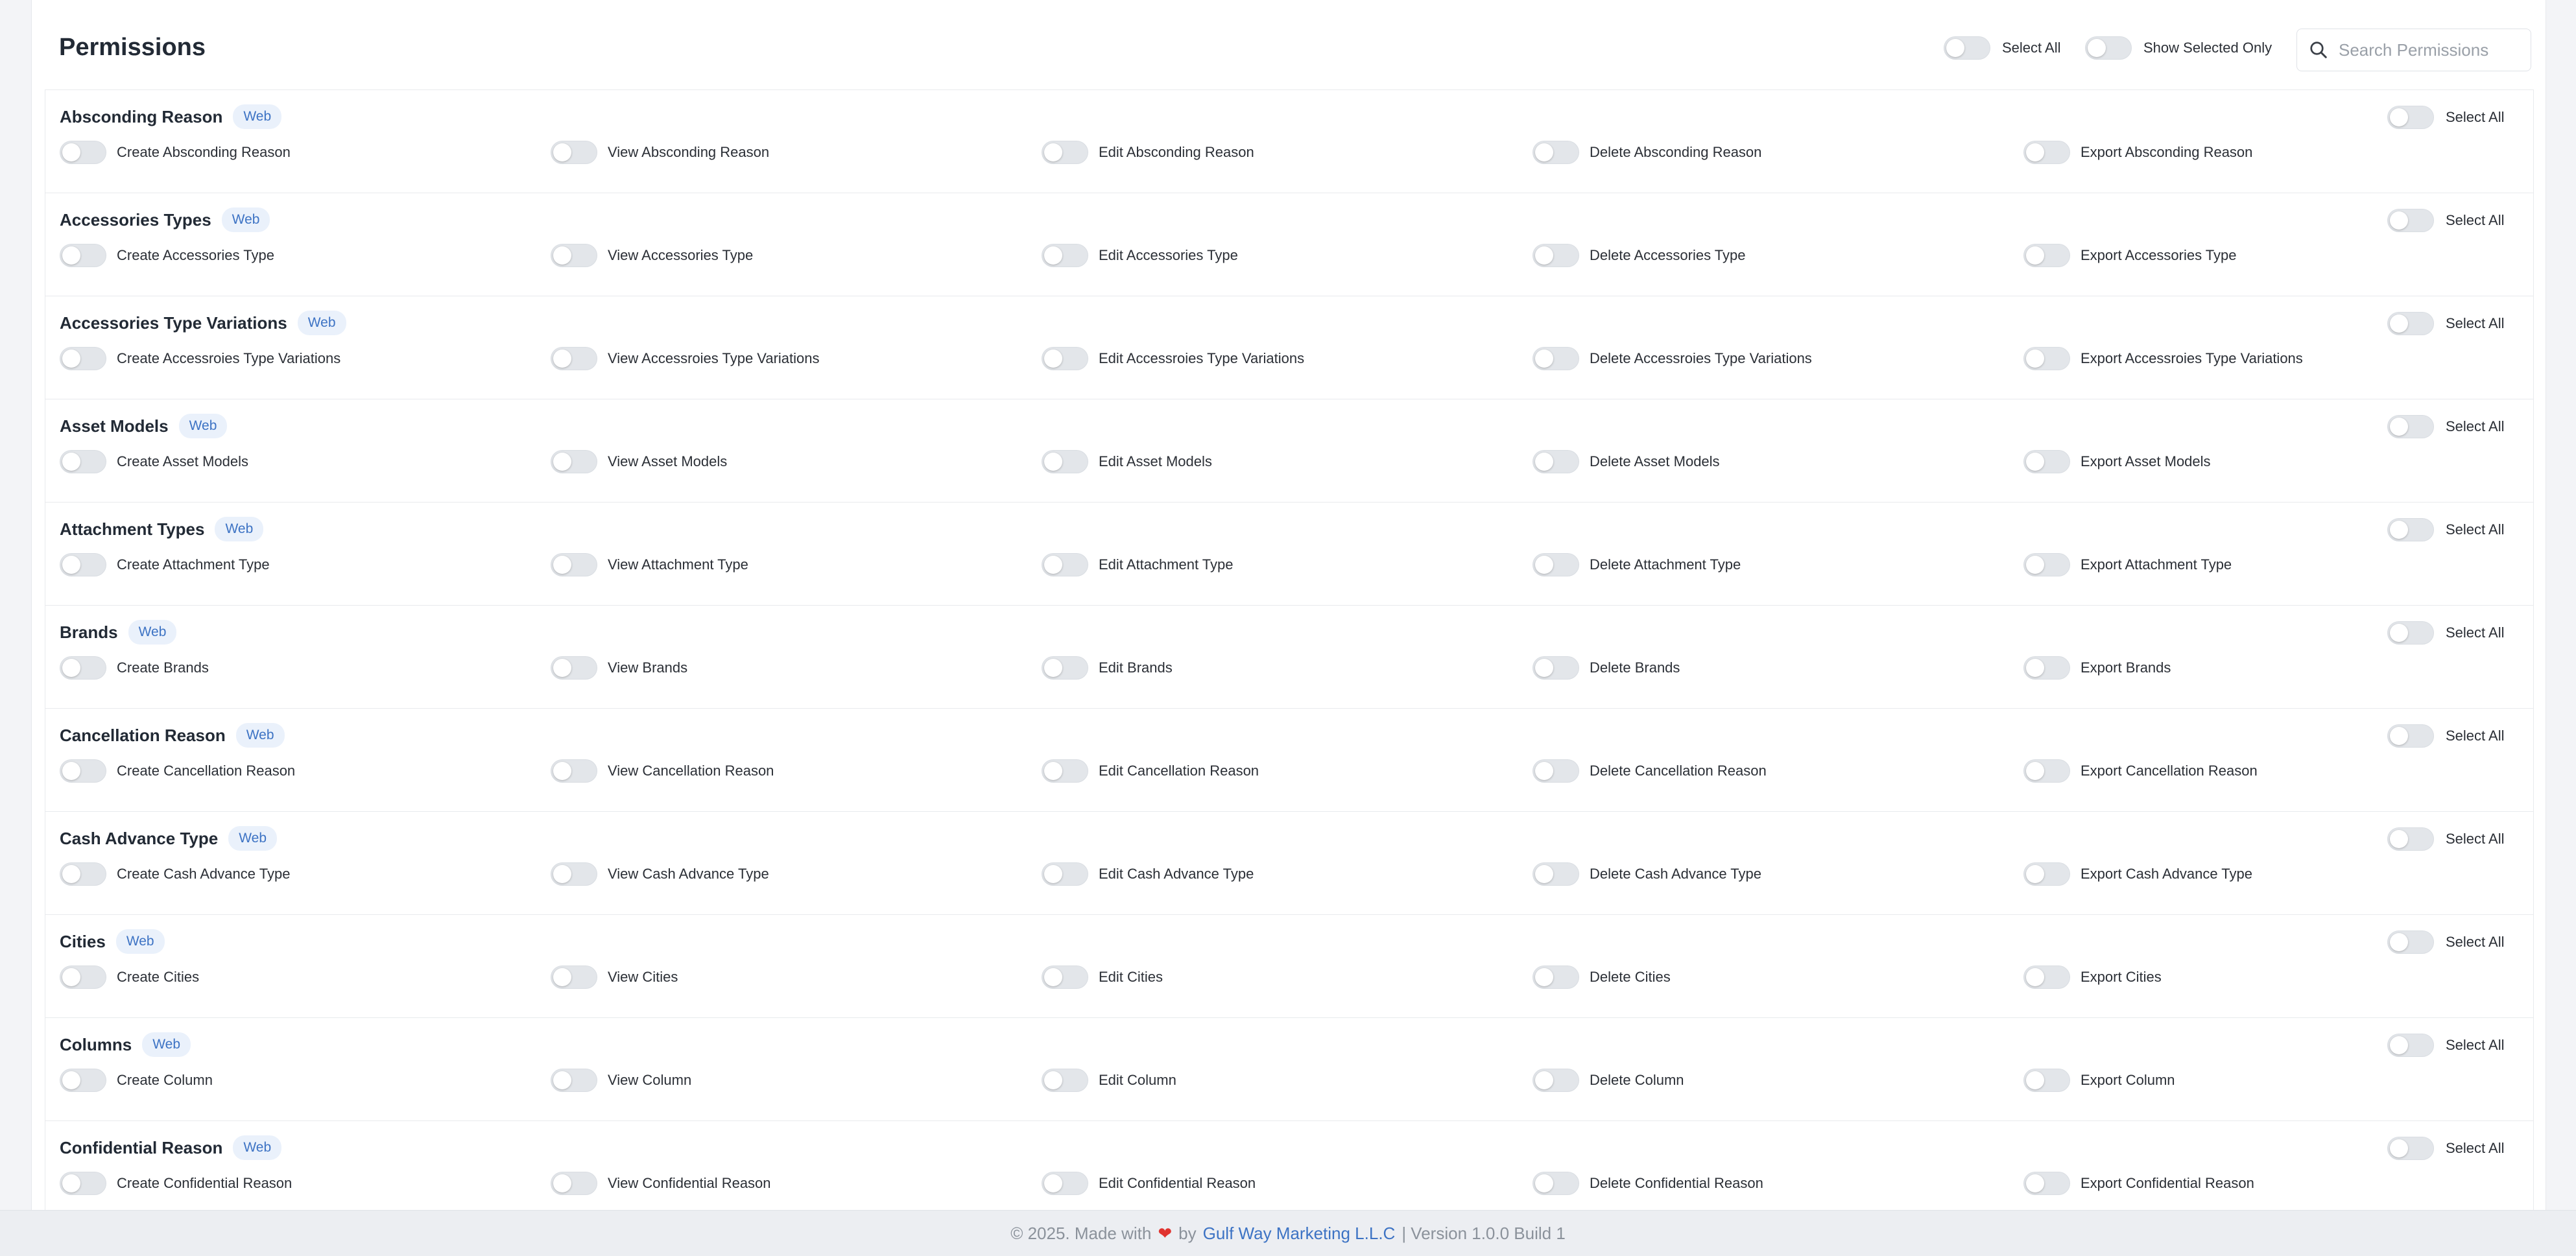 The height and width of the screenshot is (1256, 2576). What do you see at coordinates (2108, 48) in the screenshot?
I see `show-selected-toggle` at bounding box center [2108, 48].